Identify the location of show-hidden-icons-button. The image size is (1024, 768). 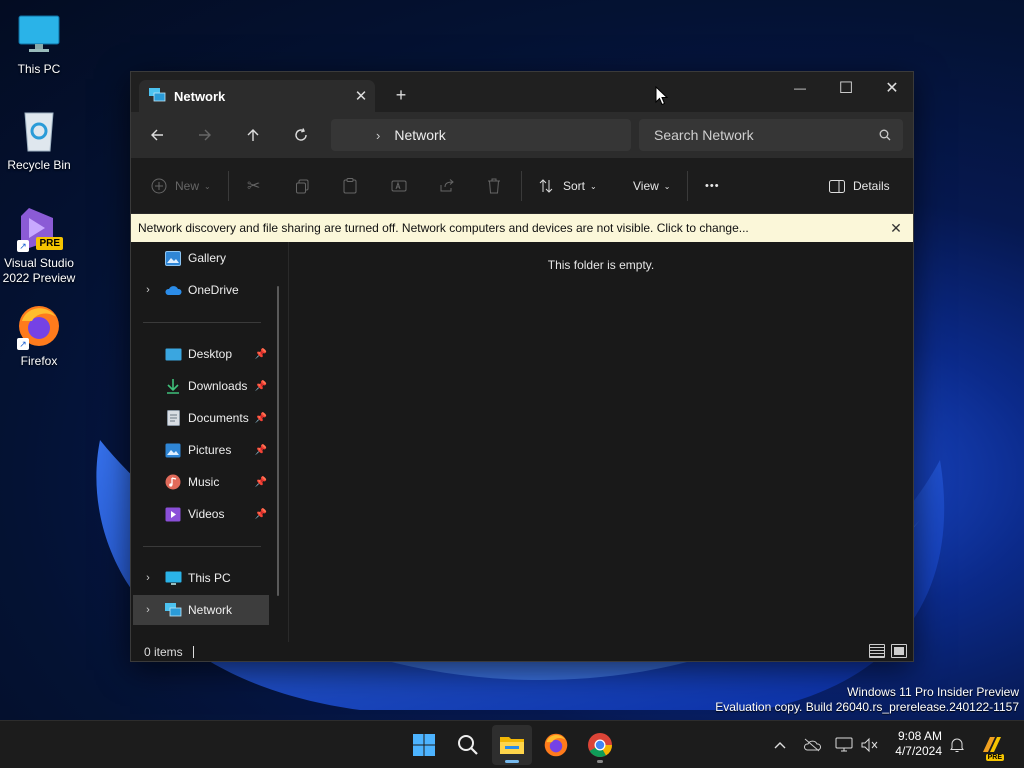
(780, 744).